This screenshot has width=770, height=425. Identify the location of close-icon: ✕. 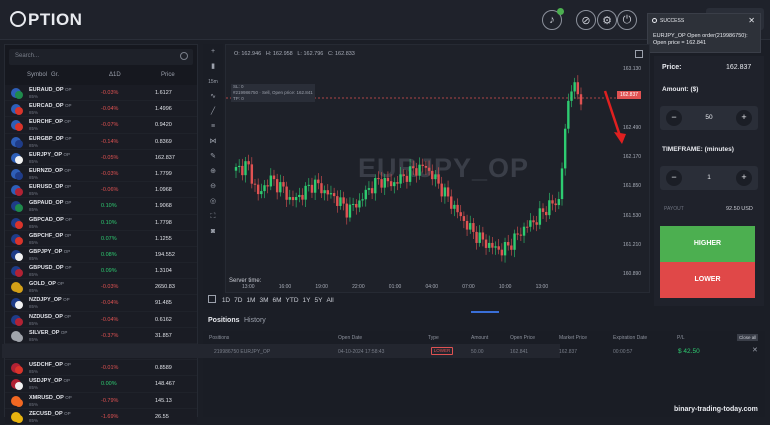
(751, 20).